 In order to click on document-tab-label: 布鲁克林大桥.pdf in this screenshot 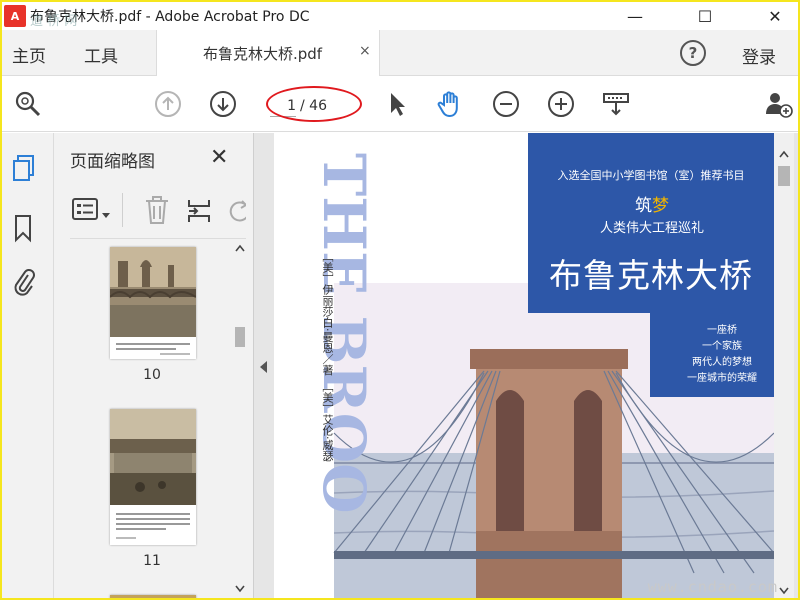, I will do `click(263, 54)`.